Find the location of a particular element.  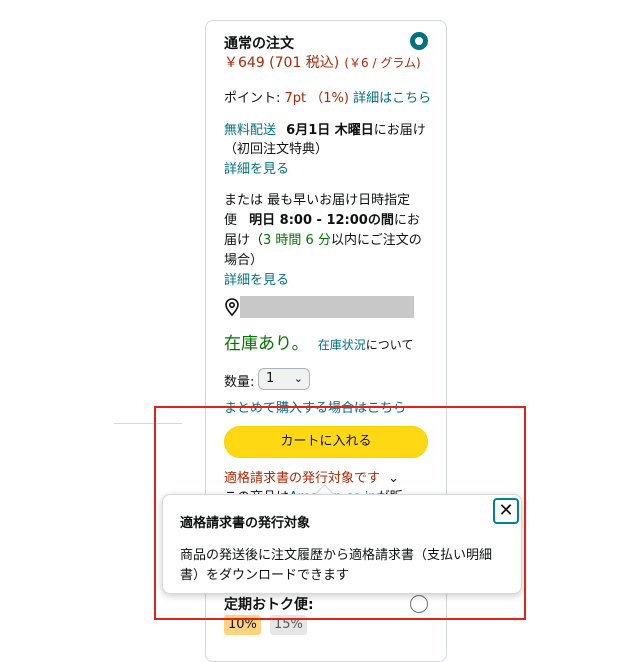

delivery-date: 6月1日 木曜日 is located at coordinates (330, 130).